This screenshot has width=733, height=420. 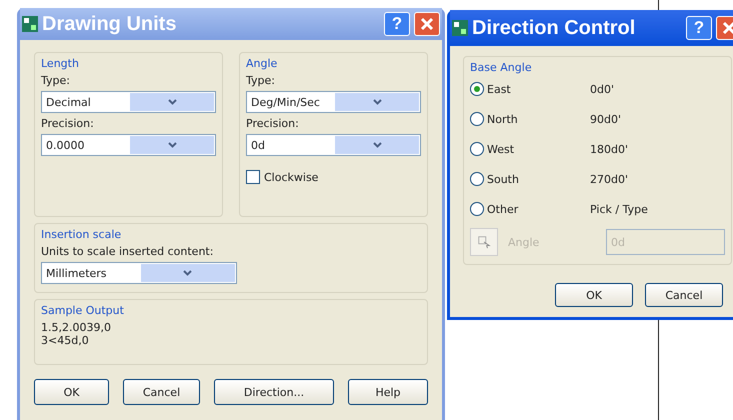 I want to click on angle-reading: 90d0', so click(x=606, y=119).